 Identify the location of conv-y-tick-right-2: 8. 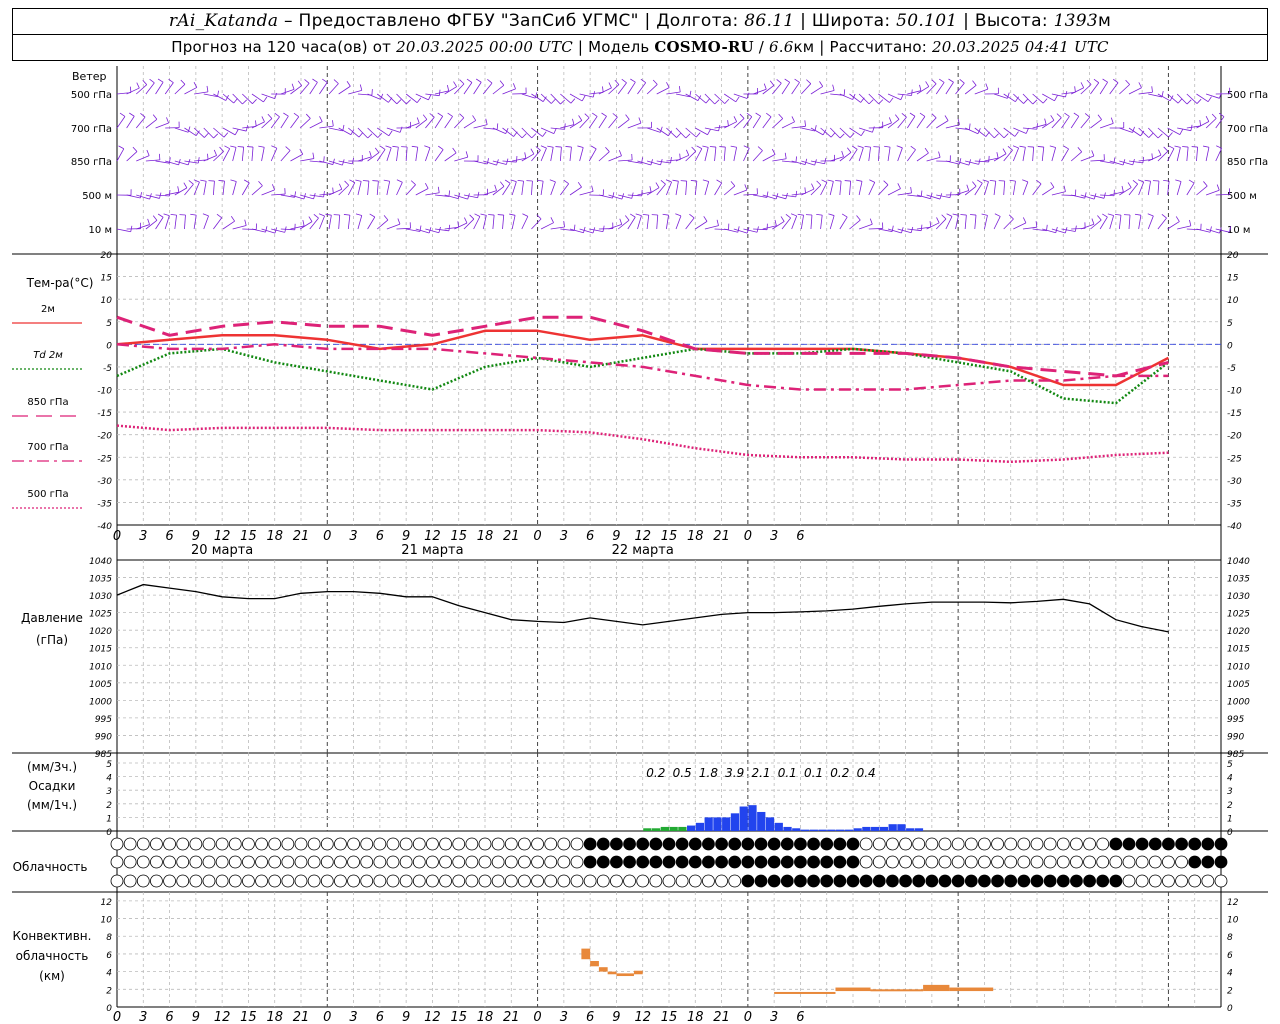
(1230, 938).